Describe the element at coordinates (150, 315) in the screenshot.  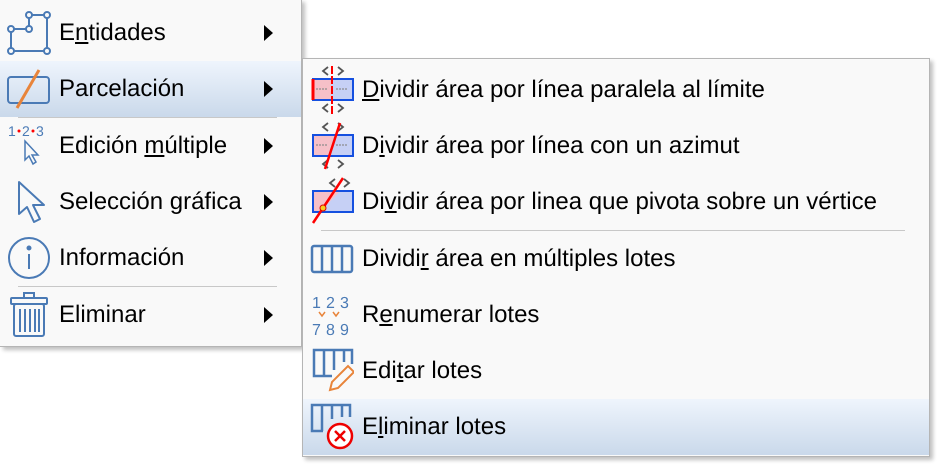
I see `menu-item: Eliminar` at that location.